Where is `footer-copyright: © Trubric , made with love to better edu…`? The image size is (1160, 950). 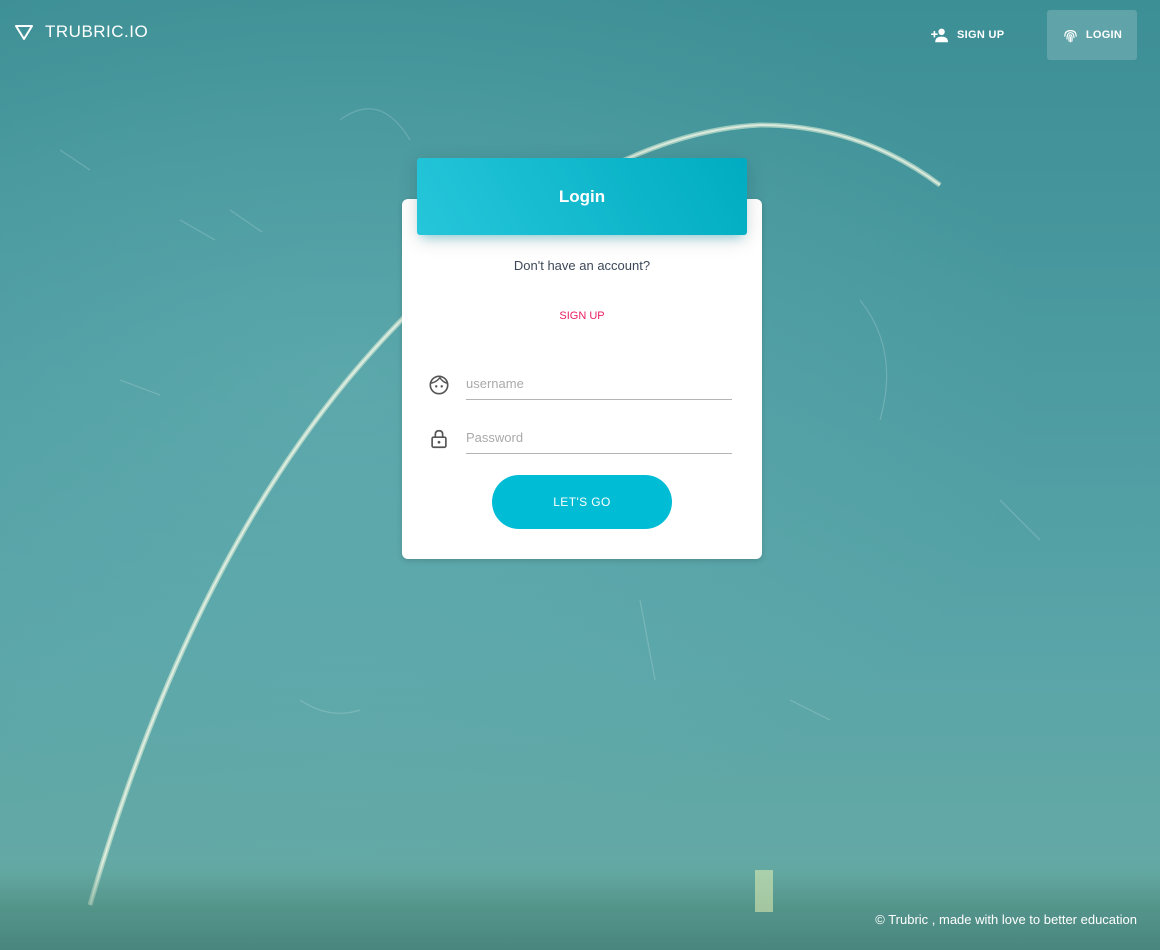 footer-copyright: © Trubric , made with love to better edu… is located at coordinates (1006, 919).